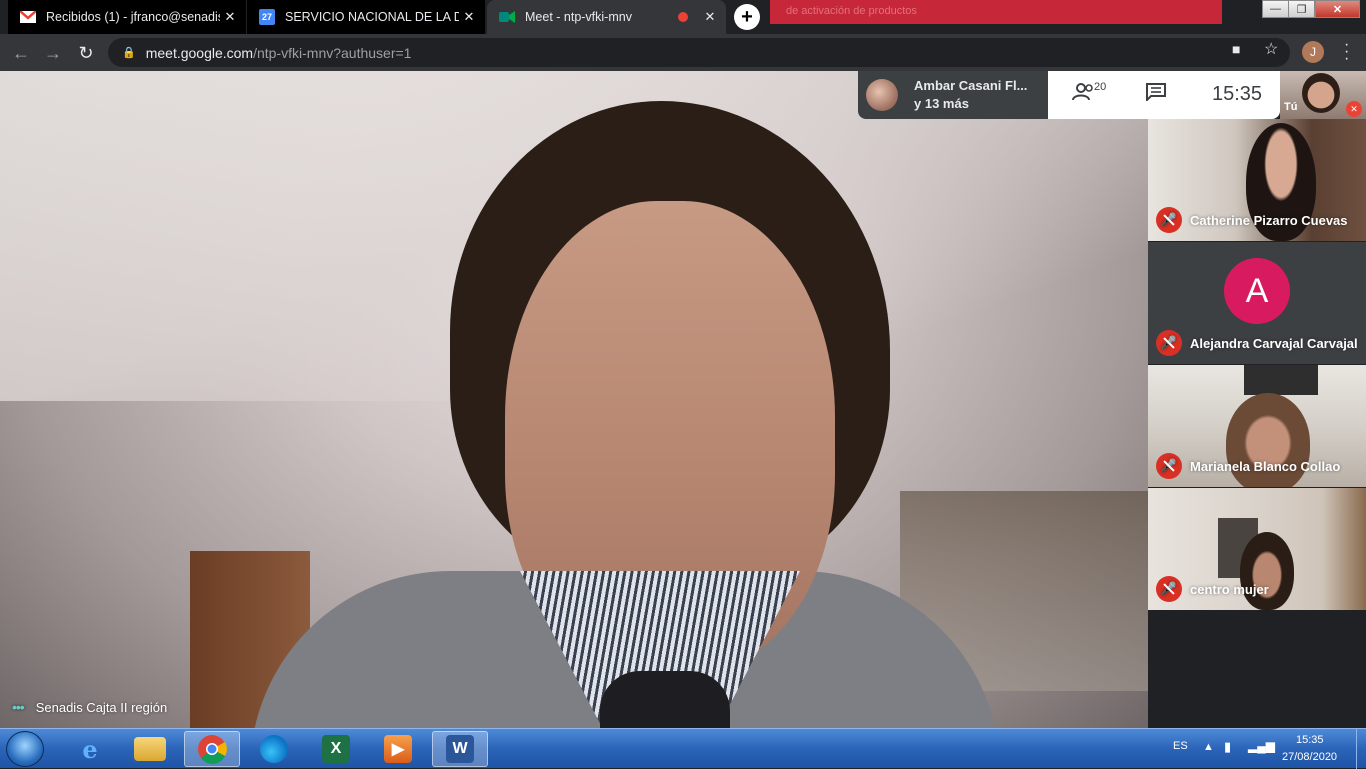 The width and height of the screenshot is (1366, 769). Describe the element at coordinates (1208, 747) in the screenshot. I see `tray-expand-icon: ▲` at that location.